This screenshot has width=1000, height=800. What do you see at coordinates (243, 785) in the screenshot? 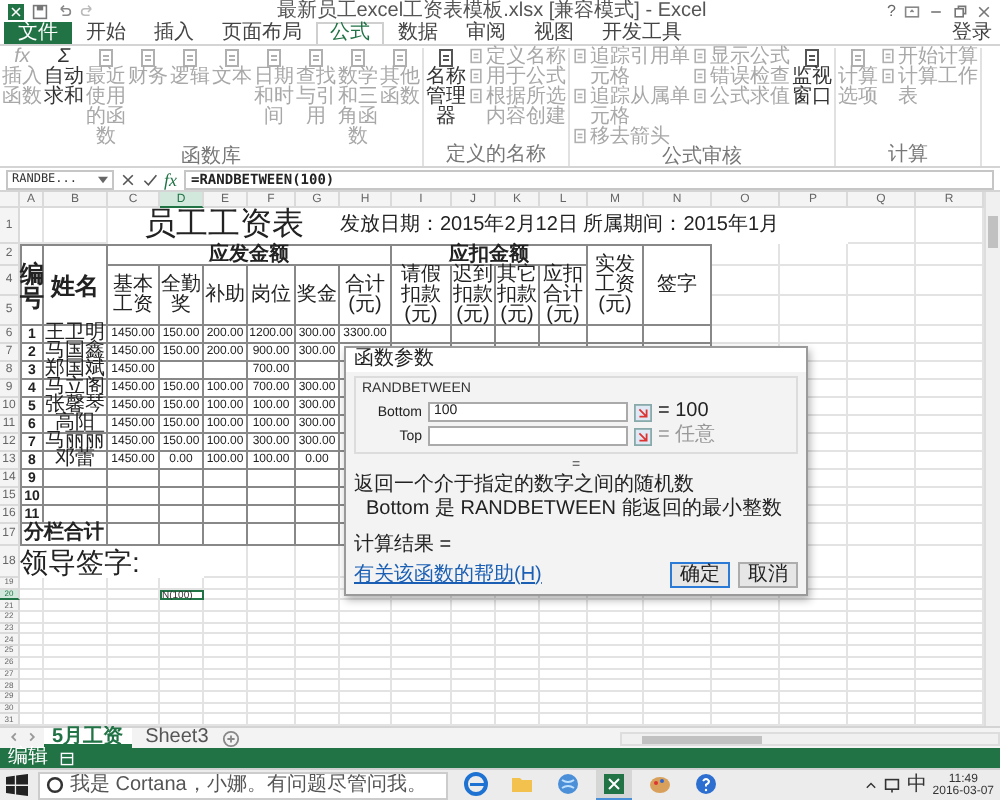
I see `search-field: 我是 Cortana，小娜。有问题尽管问我。` at bounding box center [243, 785].